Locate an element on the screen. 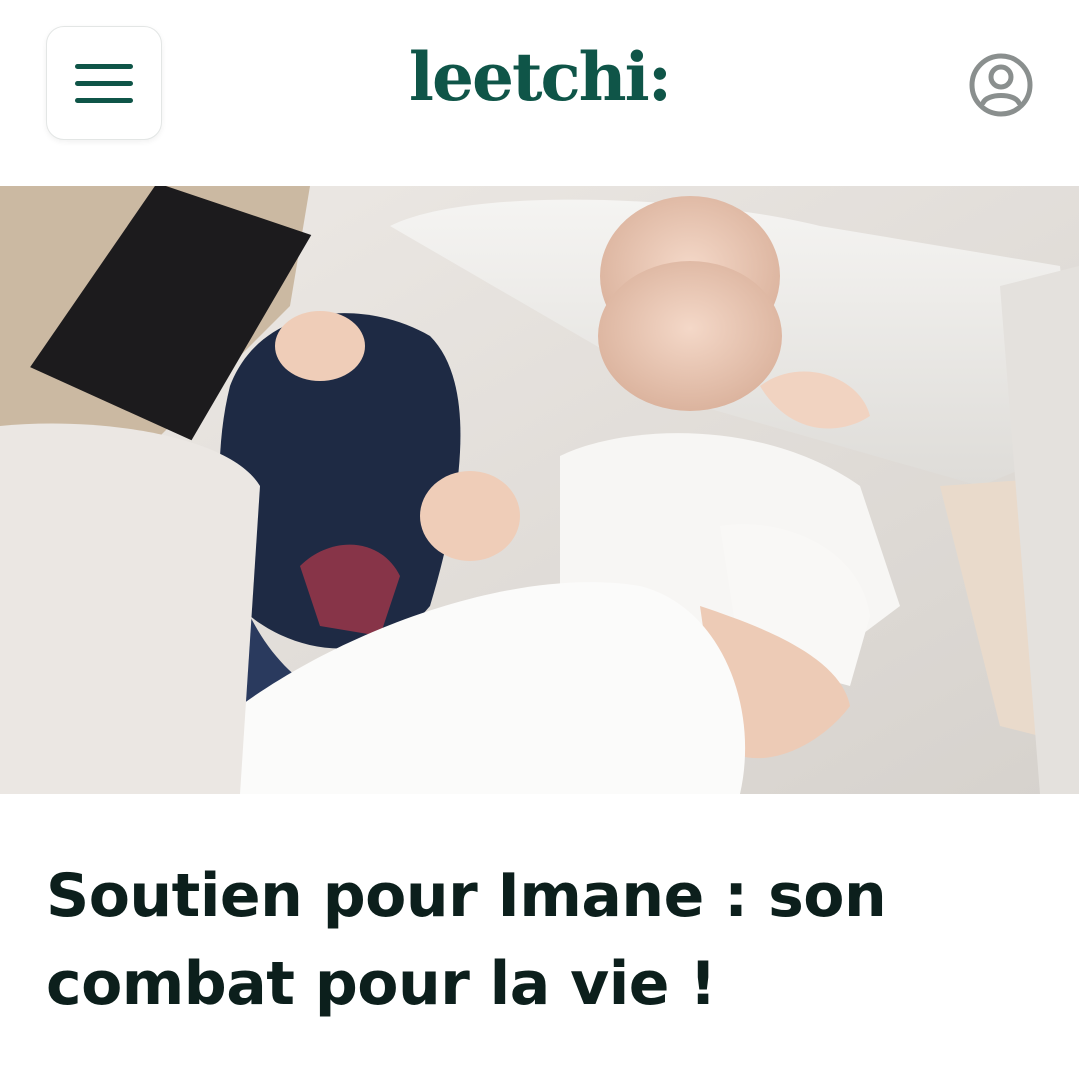  profile-button is located at coordinates (1001, 85).